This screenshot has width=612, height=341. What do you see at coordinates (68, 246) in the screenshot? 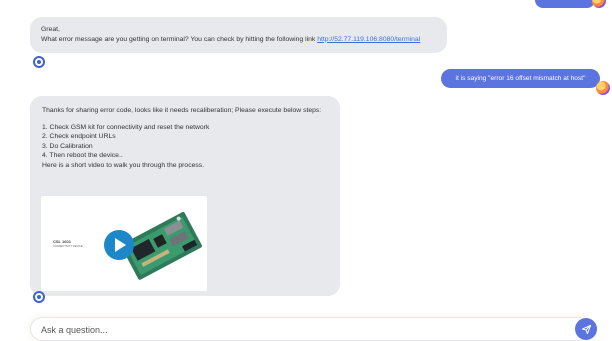
I see `video-subtitle: CONNECTIVITY DEVICE` at bounding box center [68, 246].